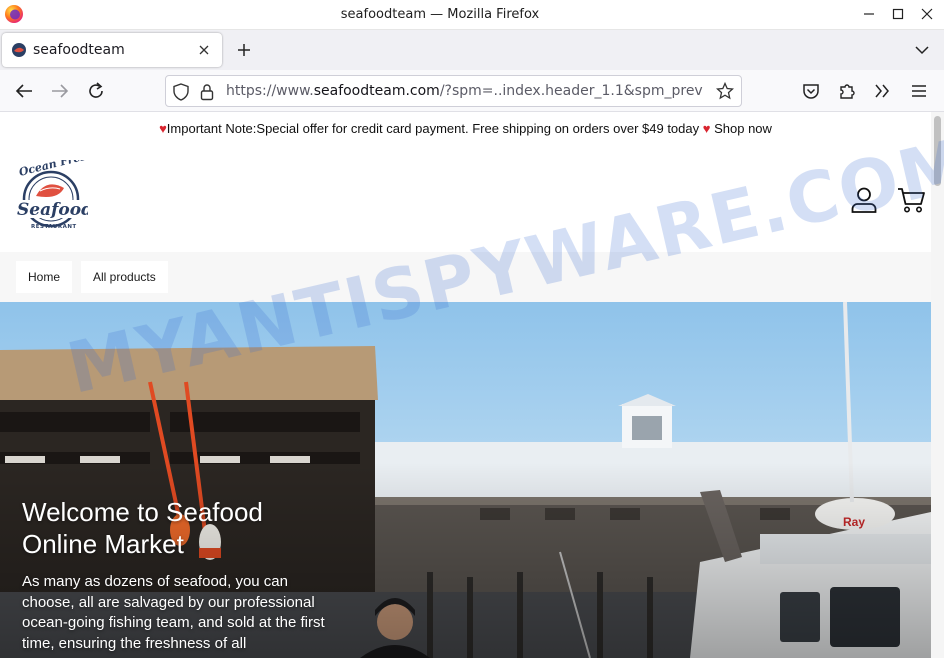 This screenshot has height=658, width=944. What do you see at coordinates (937, 151) in the screenshot?
I see `scrollbar-thumb` at bounding box center [937, 151].